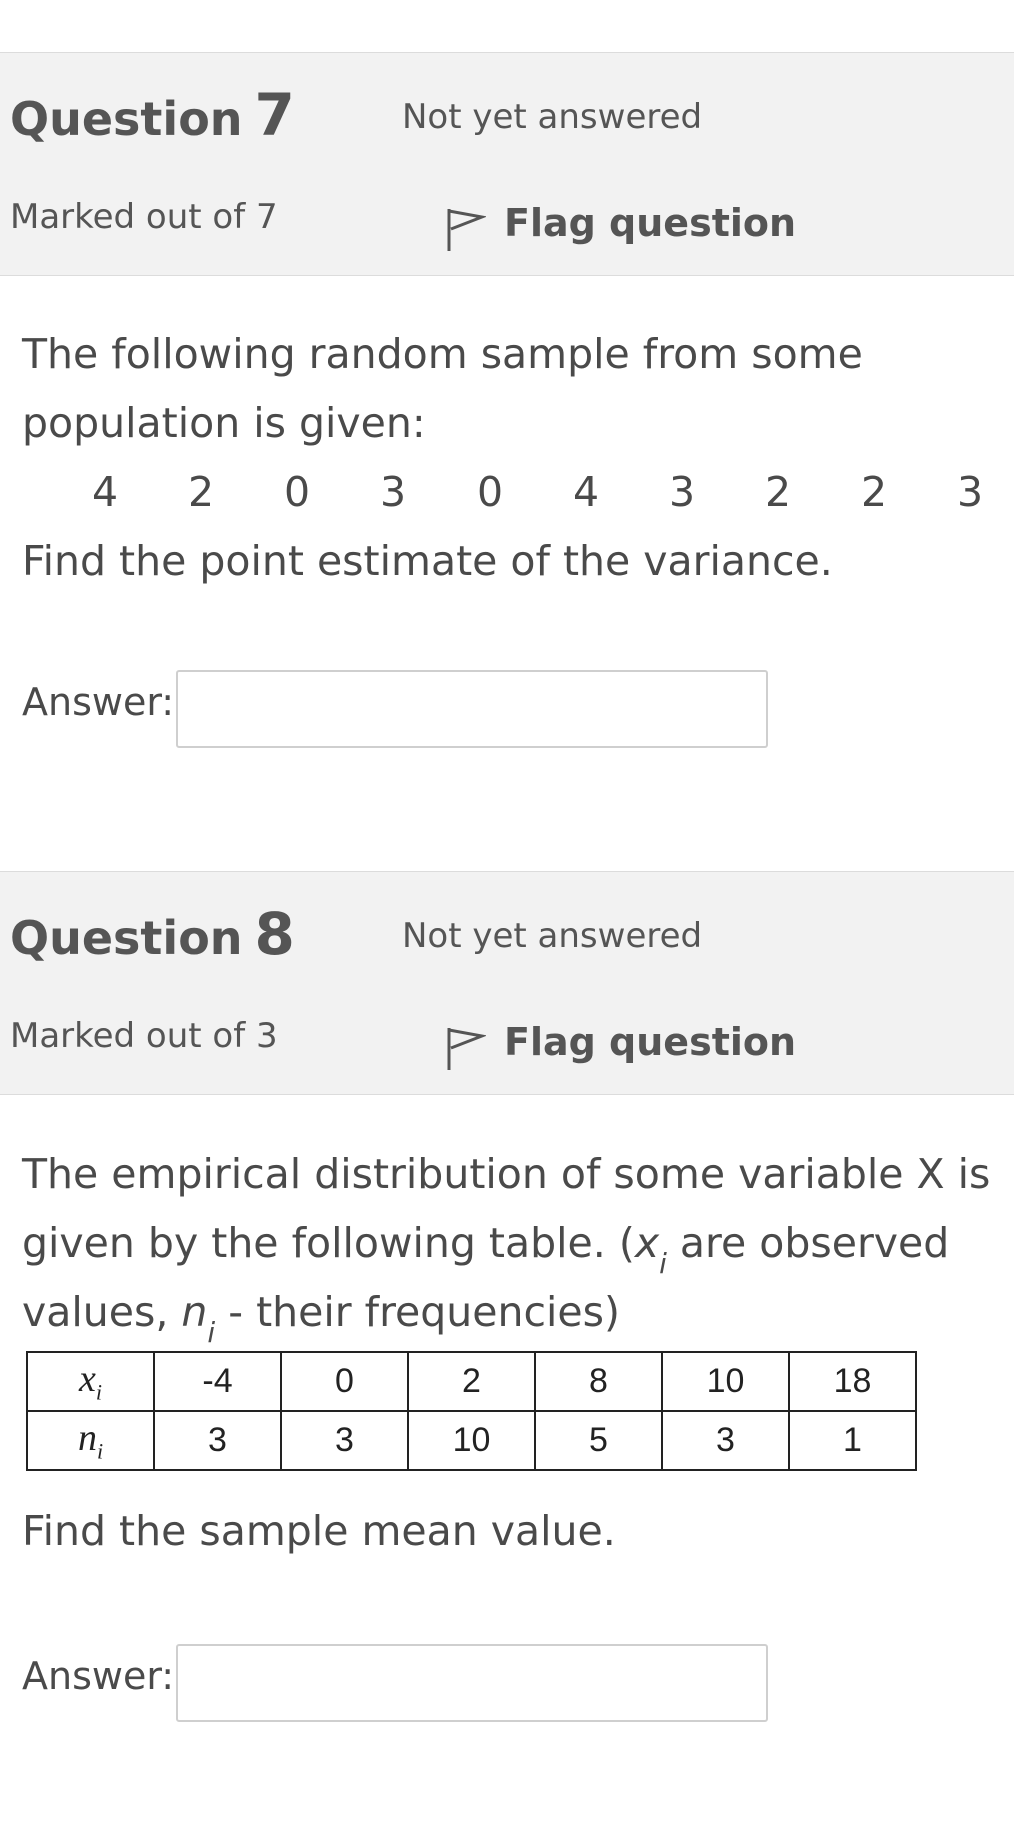 The image size is (1014, 1824). I want to click on question-7-title: Question 7, so click(152, 115).